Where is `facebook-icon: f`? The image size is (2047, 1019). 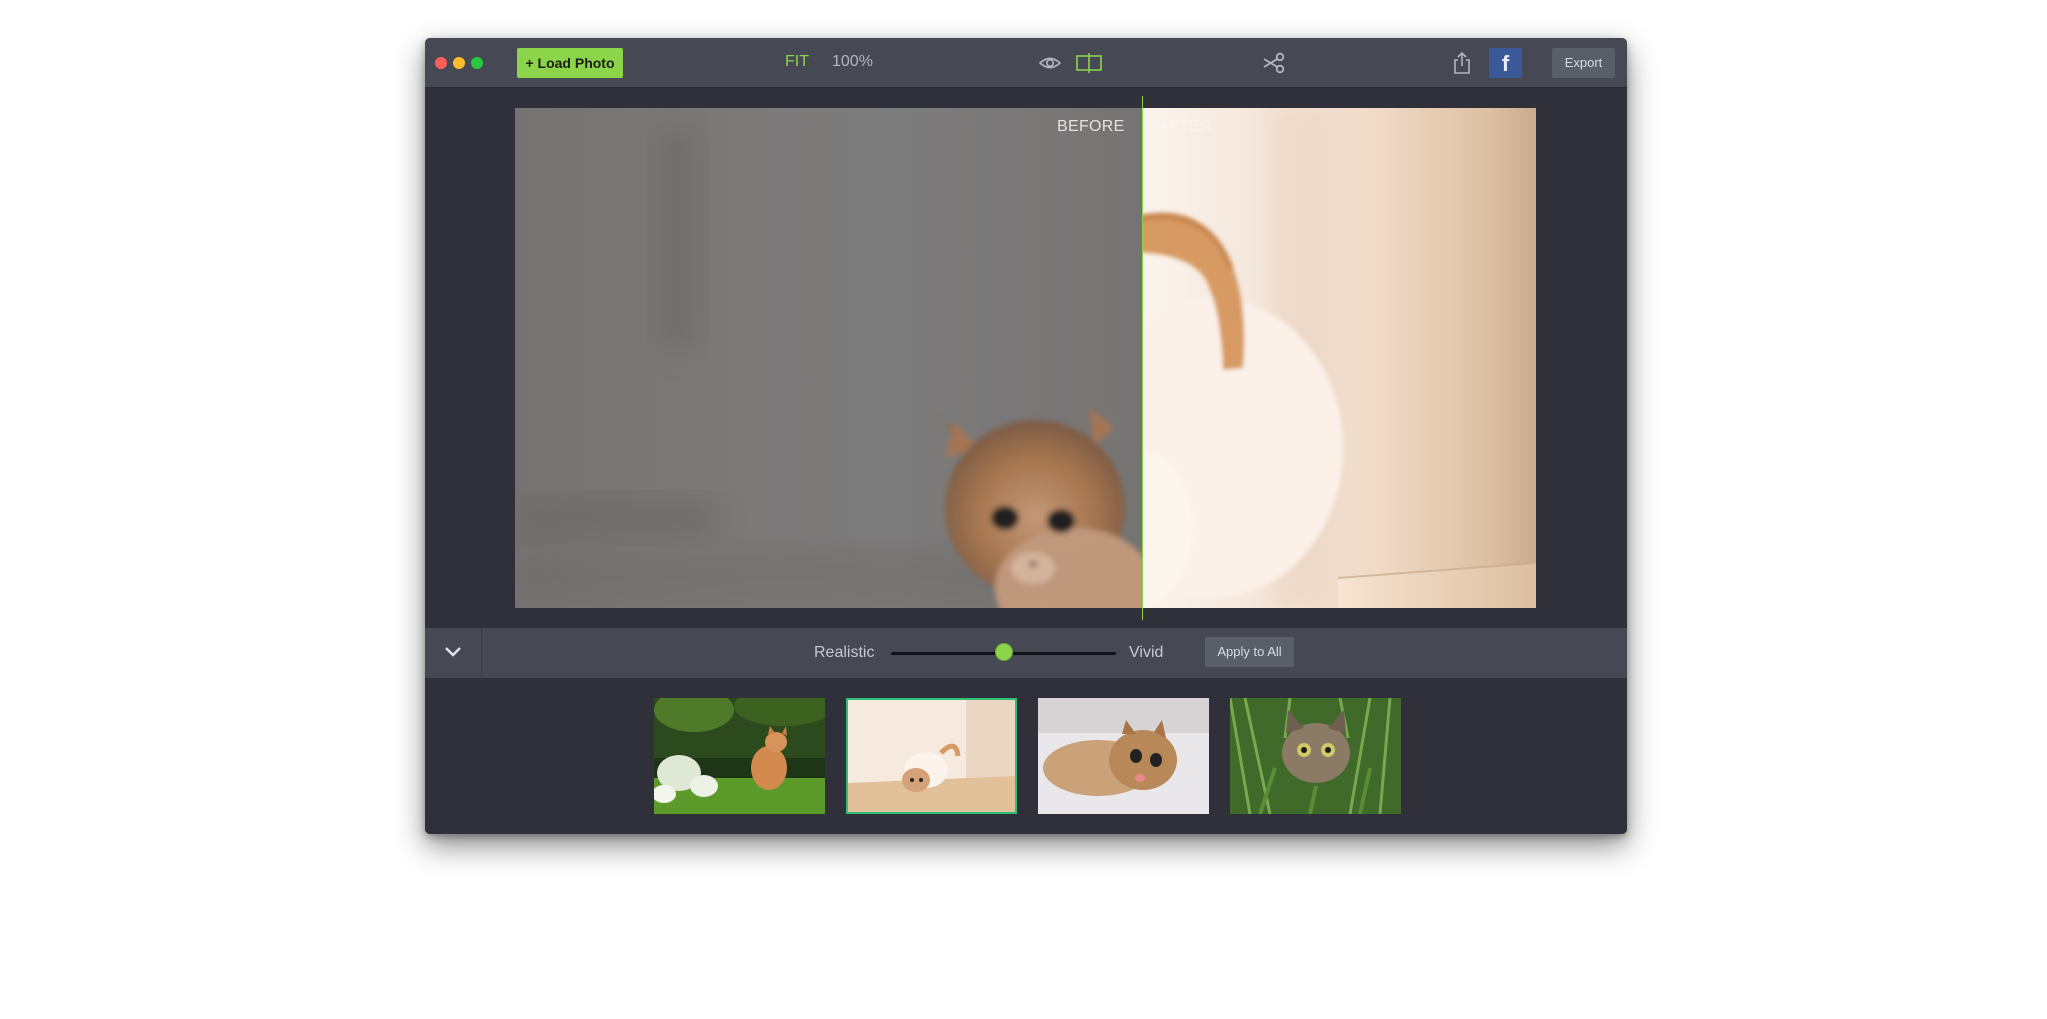
facebook-icon: f is located at coordinates (1505, 63).